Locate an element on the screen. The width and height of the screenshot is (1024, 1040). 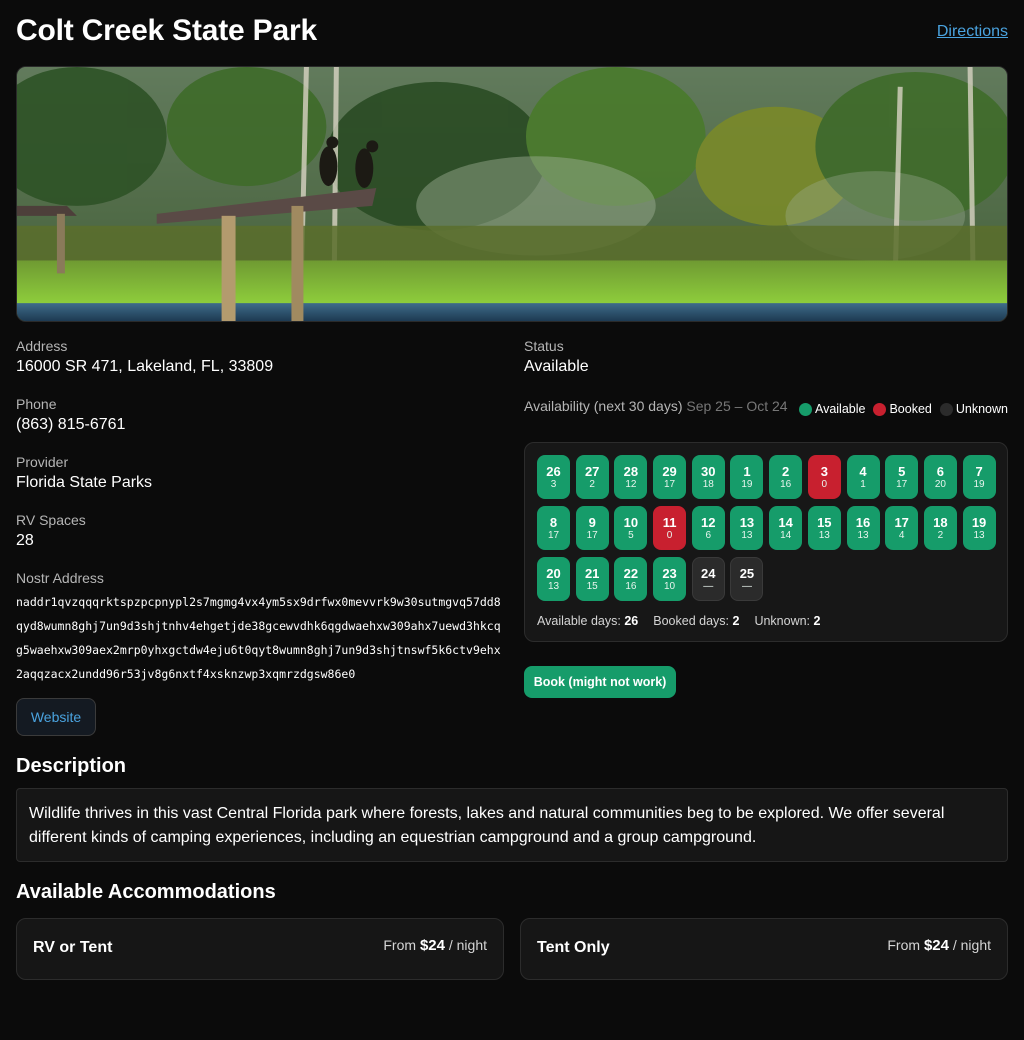
calendar-day-24: 24— is located at coordinates (708, 579).